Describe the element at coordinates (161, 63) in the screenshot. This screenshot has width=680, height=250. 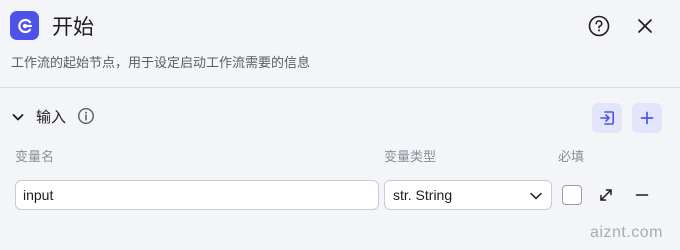
I see `node-description: 工作流的起始节点，用于设定启动工作流需要的信息` at that location.